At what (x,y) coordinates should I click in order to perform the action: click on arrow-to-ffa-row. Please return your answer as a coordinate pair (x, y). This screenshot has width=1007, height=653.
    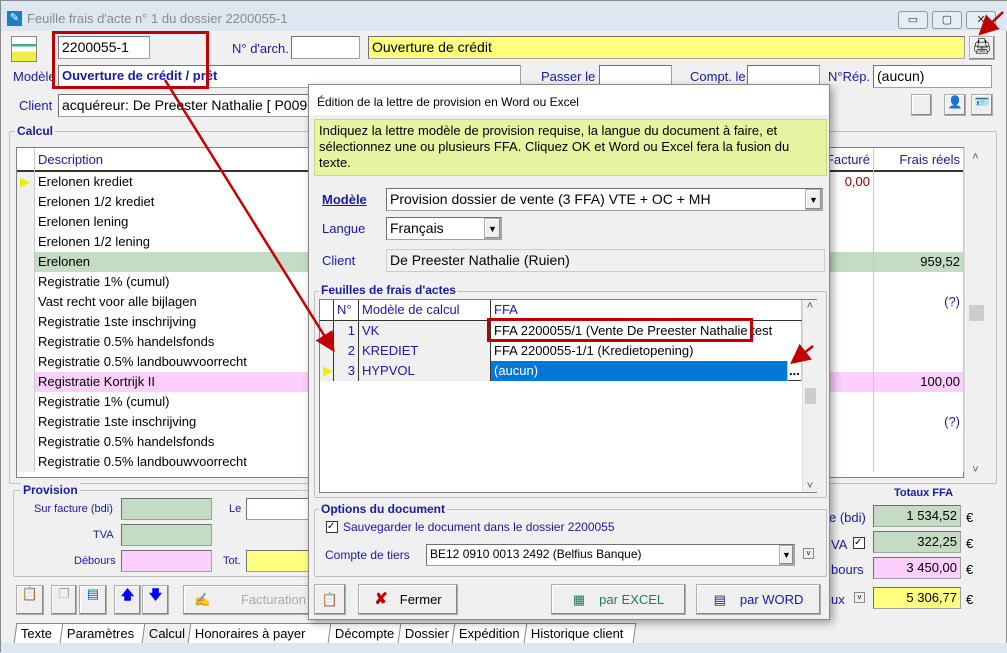
    Looking at the image, I should click on (249, 216).